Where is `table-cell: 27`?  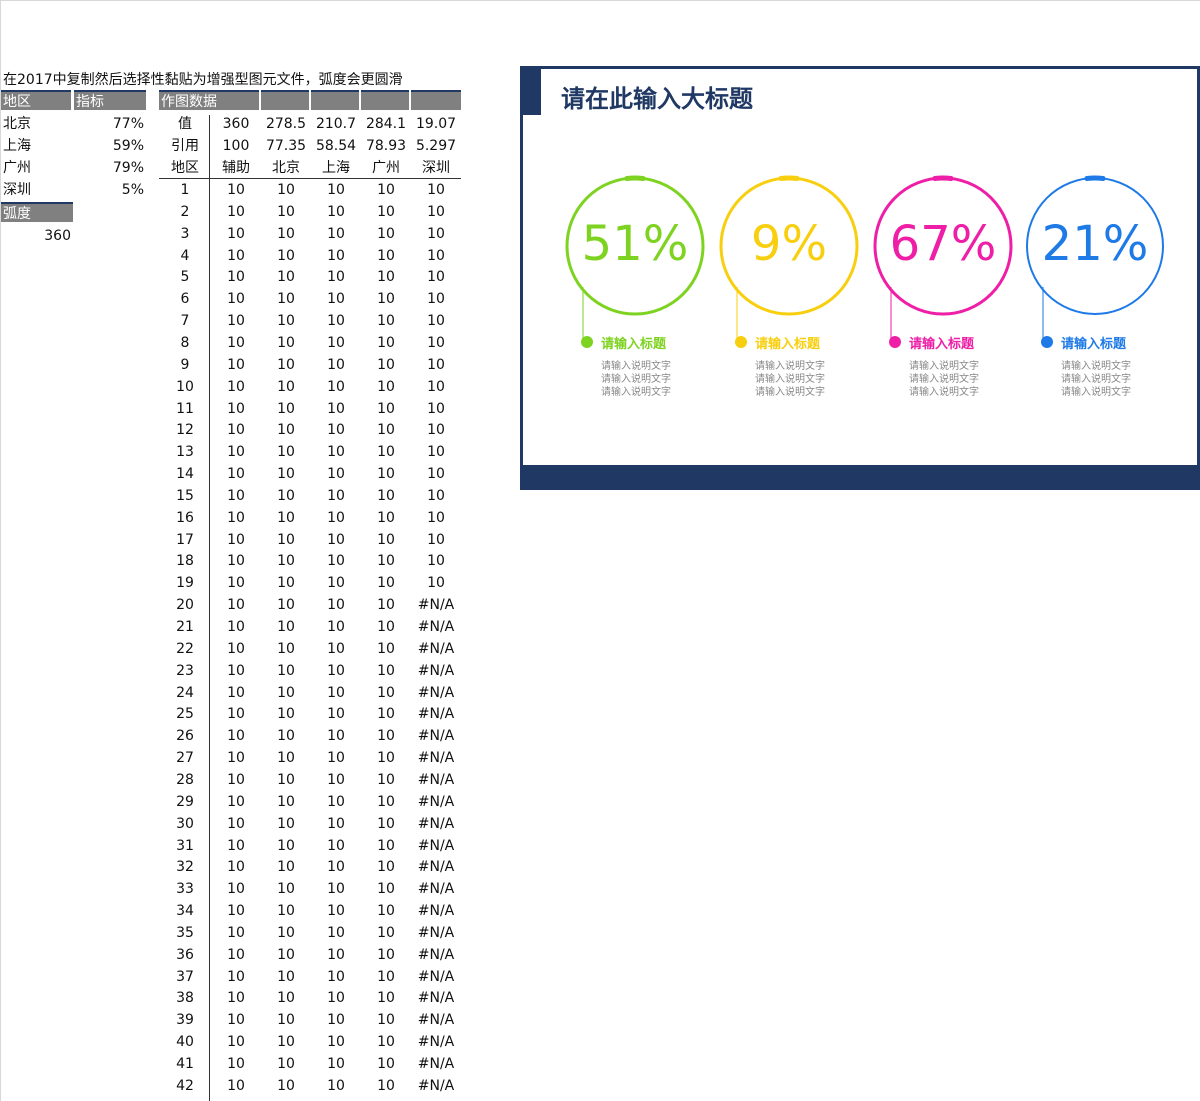
table-cell: 27 is located at coordinates (185, 758).